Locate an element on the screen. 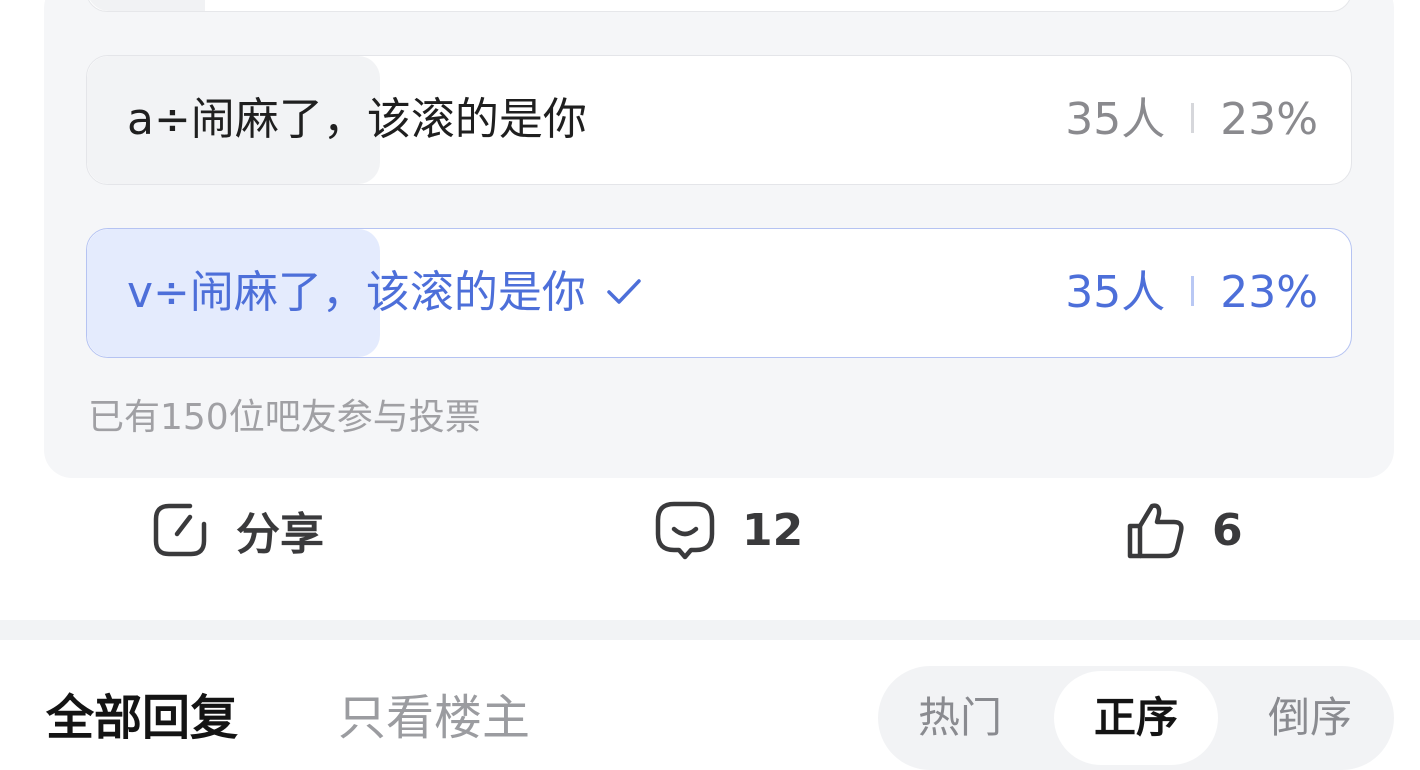 The image size is (1420, 770). share-label: 分享 is located at coordinates (280, 534).